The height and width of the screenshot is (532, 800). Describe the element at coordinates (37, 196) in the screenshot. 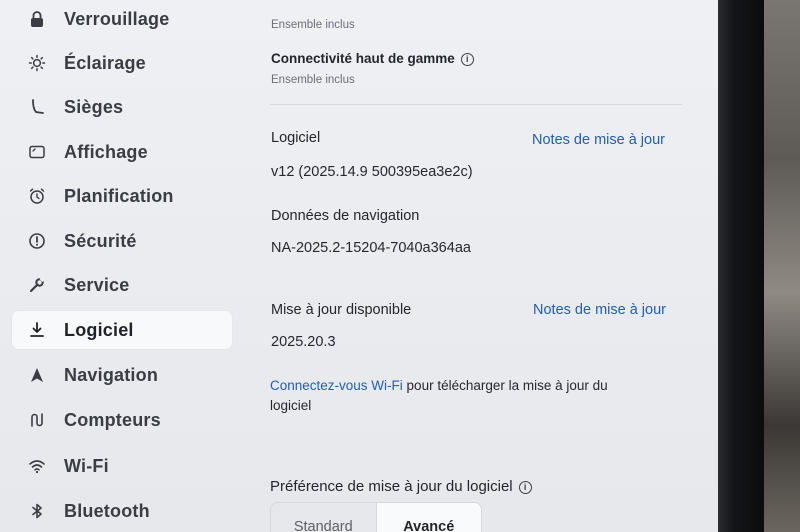

I see `alarm-clock-icon` at that location.